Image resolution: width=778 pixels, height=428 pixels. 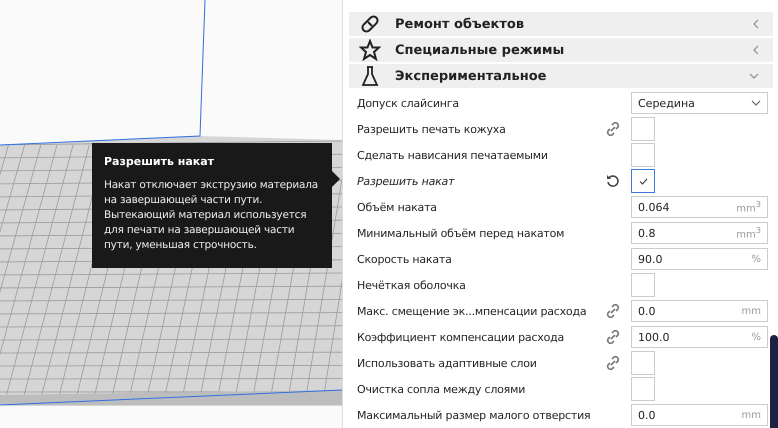 I want to click on number-field: 0.064 mm$^{3}$, so click(x=699, y=207).